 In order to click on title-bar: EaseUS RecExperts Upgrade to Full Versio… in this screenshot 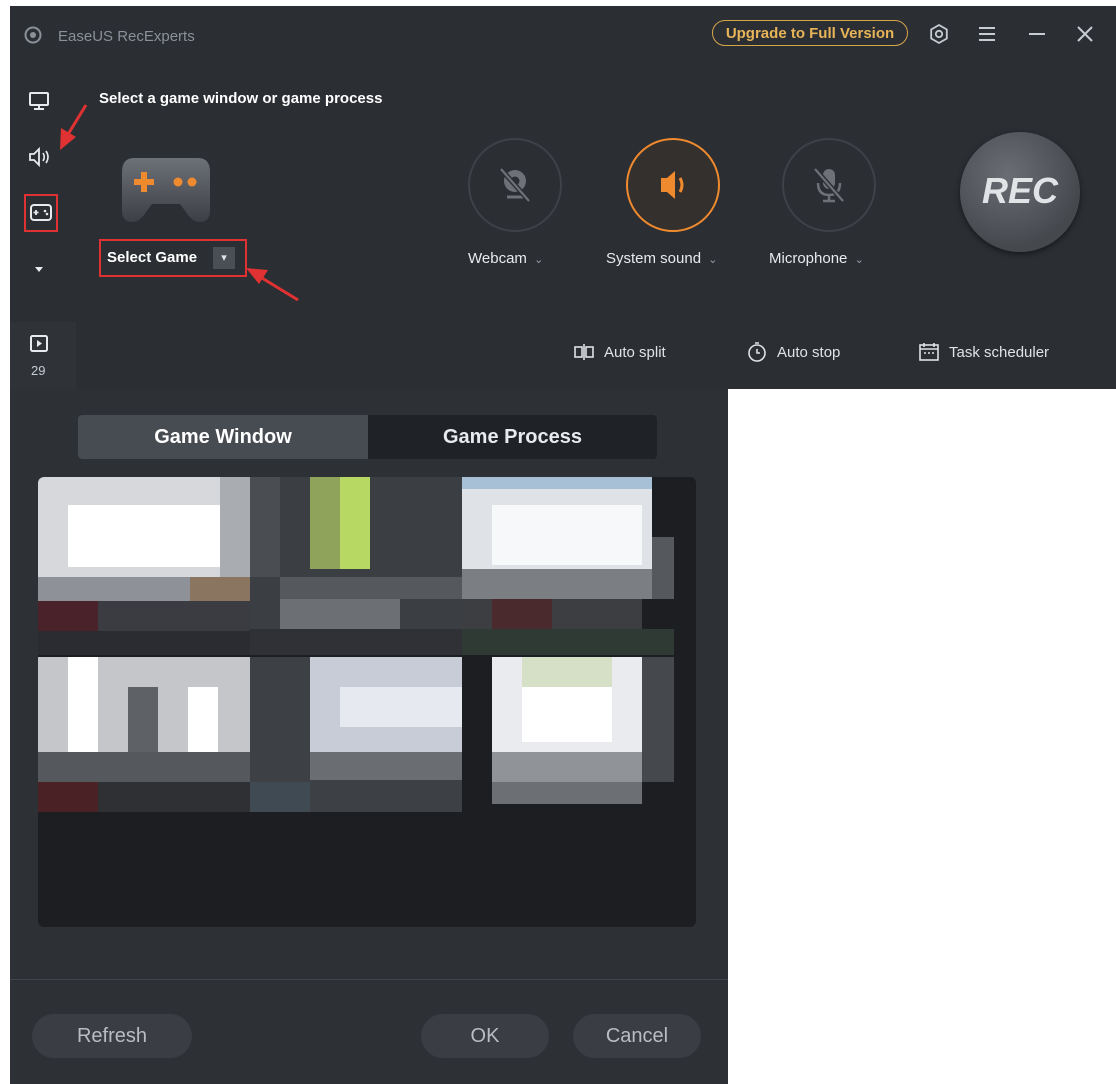, I will do `click(563, 34)`.